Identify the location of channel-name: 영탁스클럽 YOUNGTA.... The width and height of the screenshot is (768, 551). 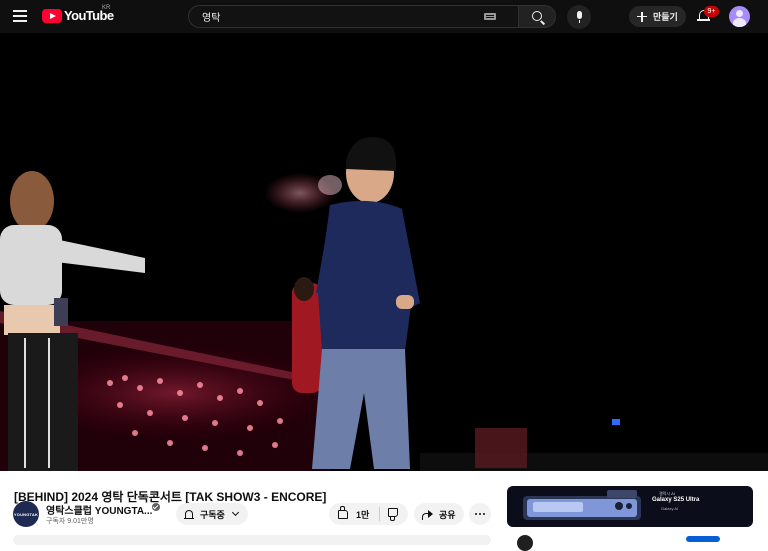
(99, 509).